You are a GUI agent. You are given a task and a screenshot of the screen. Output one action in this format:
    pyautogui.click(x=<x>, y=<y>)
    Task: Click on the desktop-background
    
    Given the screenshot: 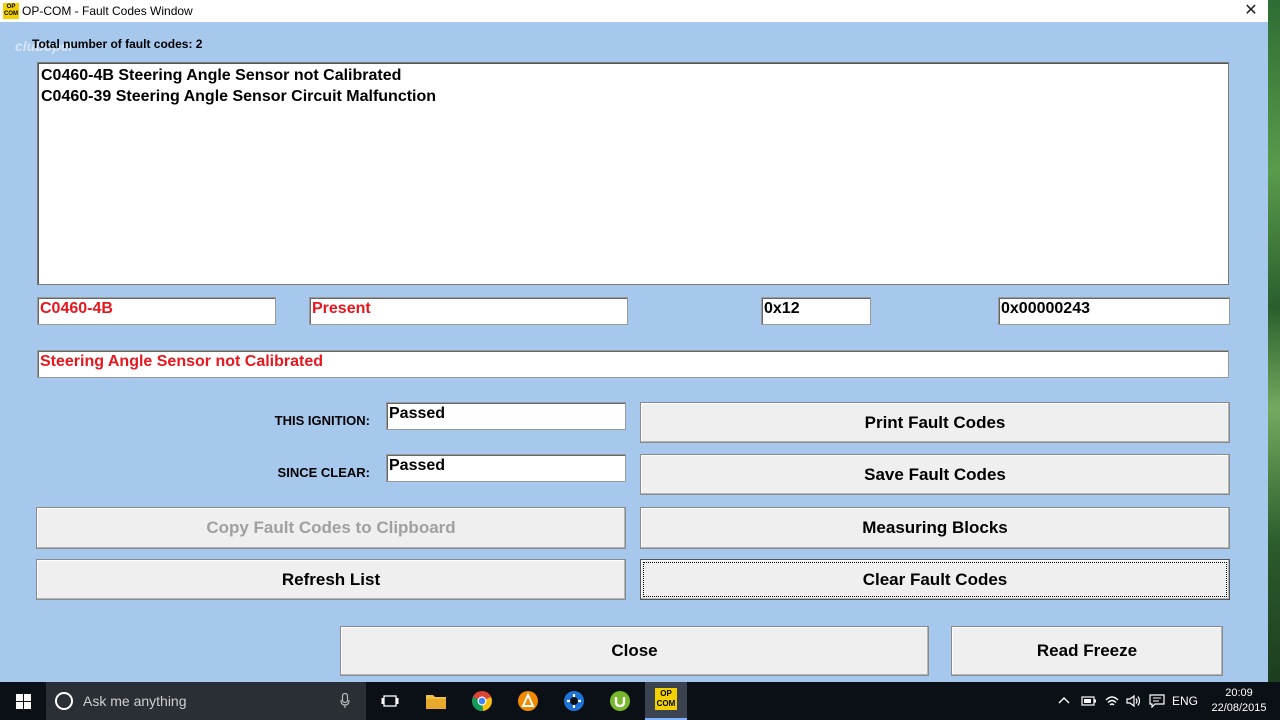 What is the action you would take?
    pyautogui.click(x=1274, y=341)
    